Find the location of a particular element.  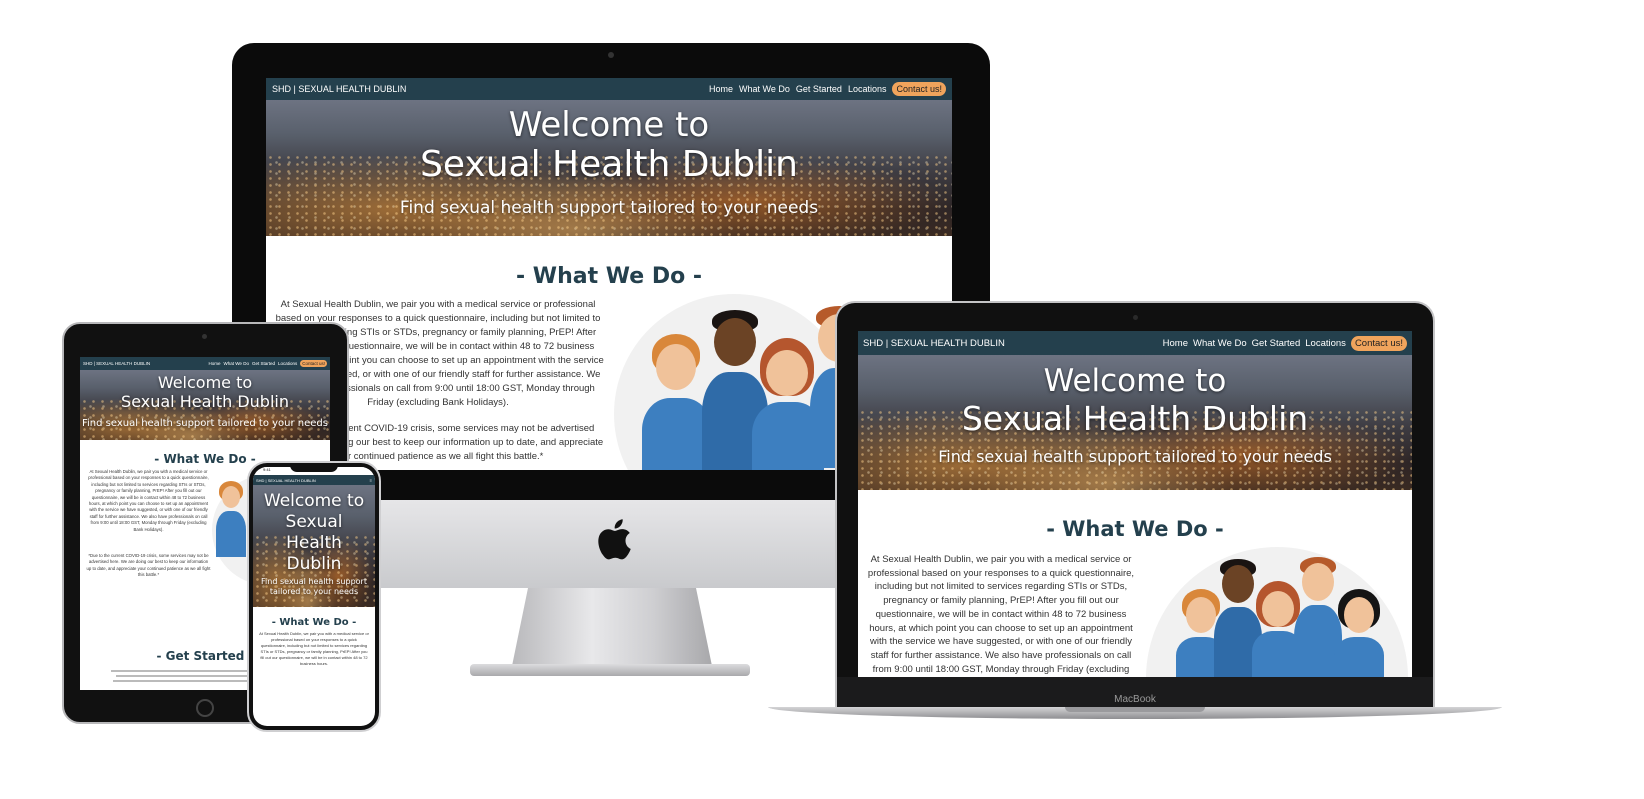

navbar: SHD | SEXUAL HEALTH DUBLIN ≡ is located at coordinates (314, 480).